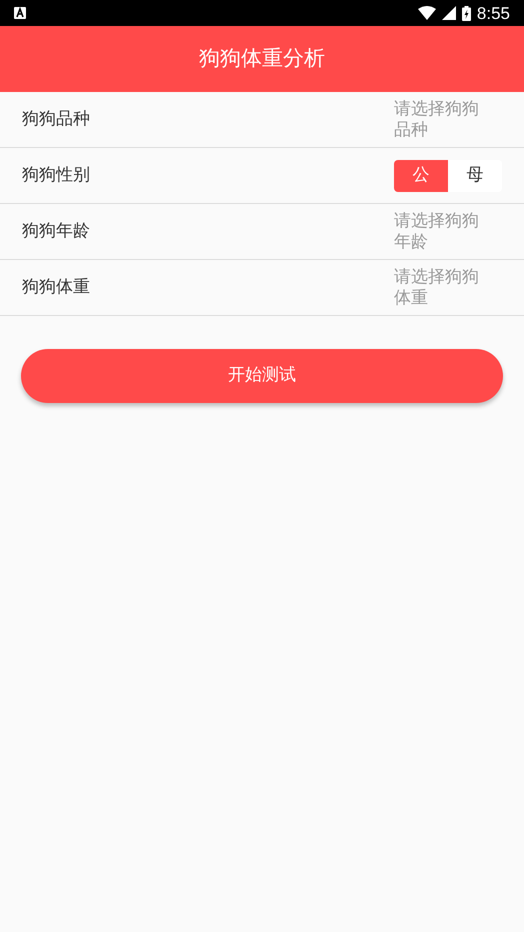 This screenshot has width=524, height=932. Describe the element at coordinates (20, 13) in the screenshot. I see `notification-icon` at that location.